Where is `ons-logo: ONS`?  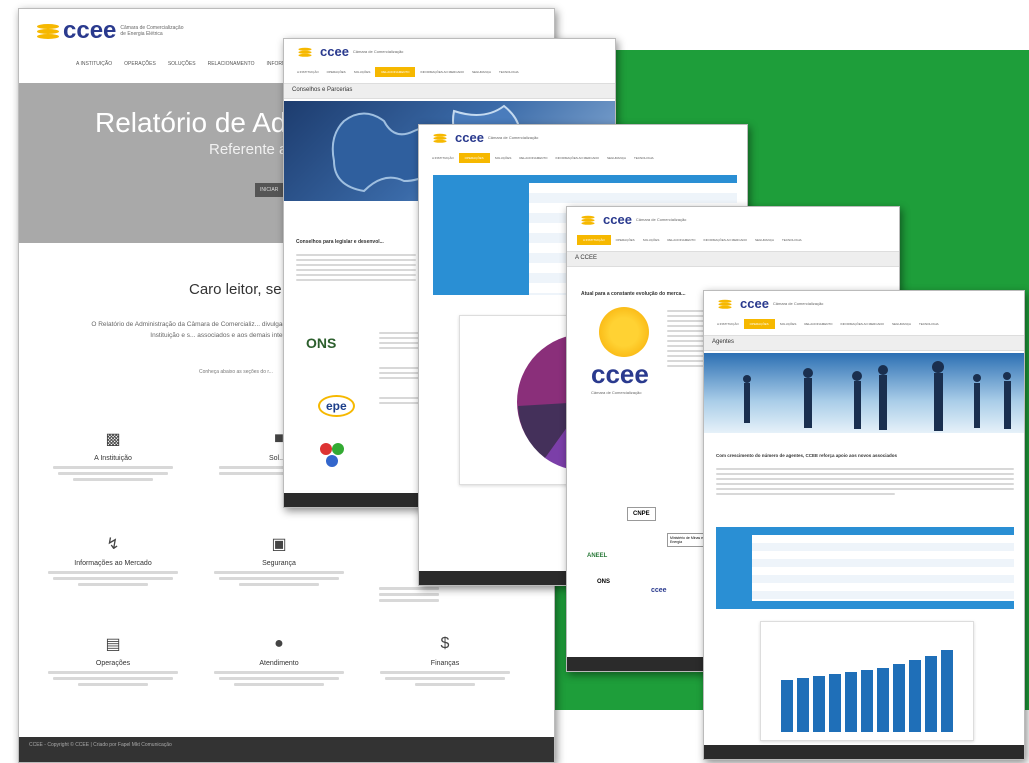
ons-logo: ONS is located at coordinates (321, 343).